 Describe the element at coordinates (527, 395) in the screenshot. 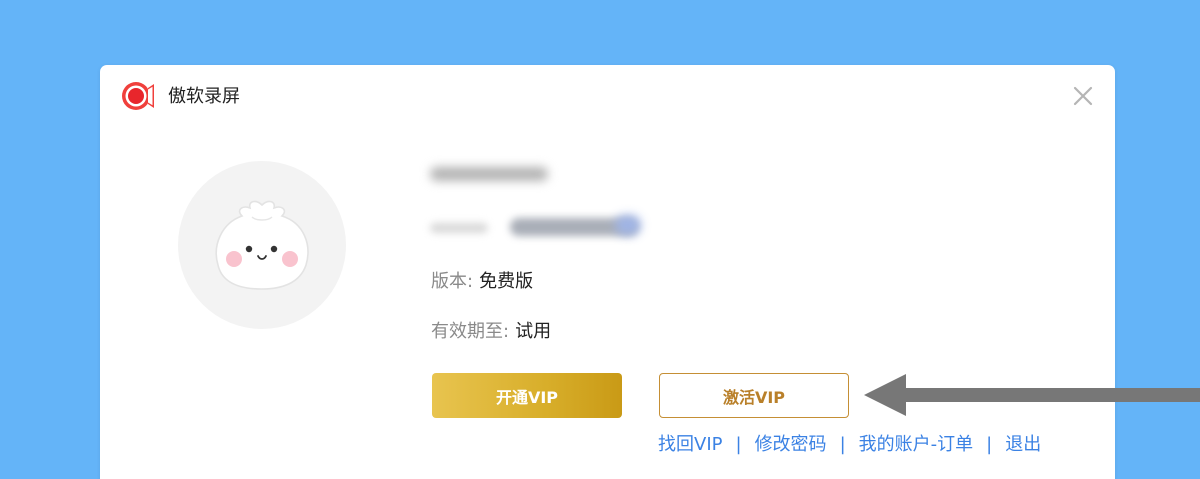

I see `open-vip-button: 开通VIP` at that location.